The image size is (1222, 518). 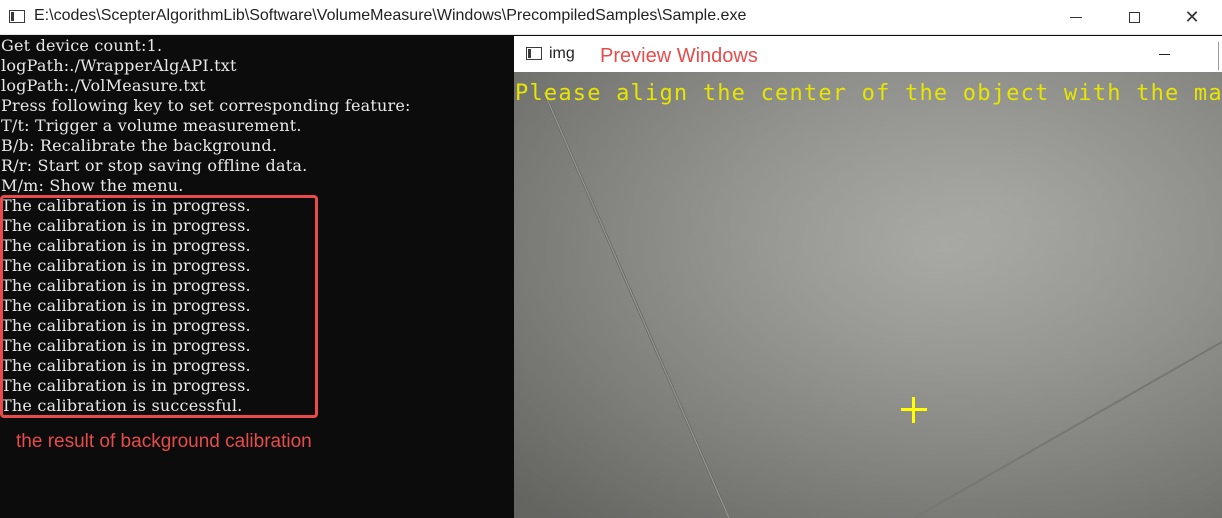 What do you see at coordinates (868, 54) in the screenshot?
I see `preview-title-bar: img Preview Windows` at bounding box center [868, 54].